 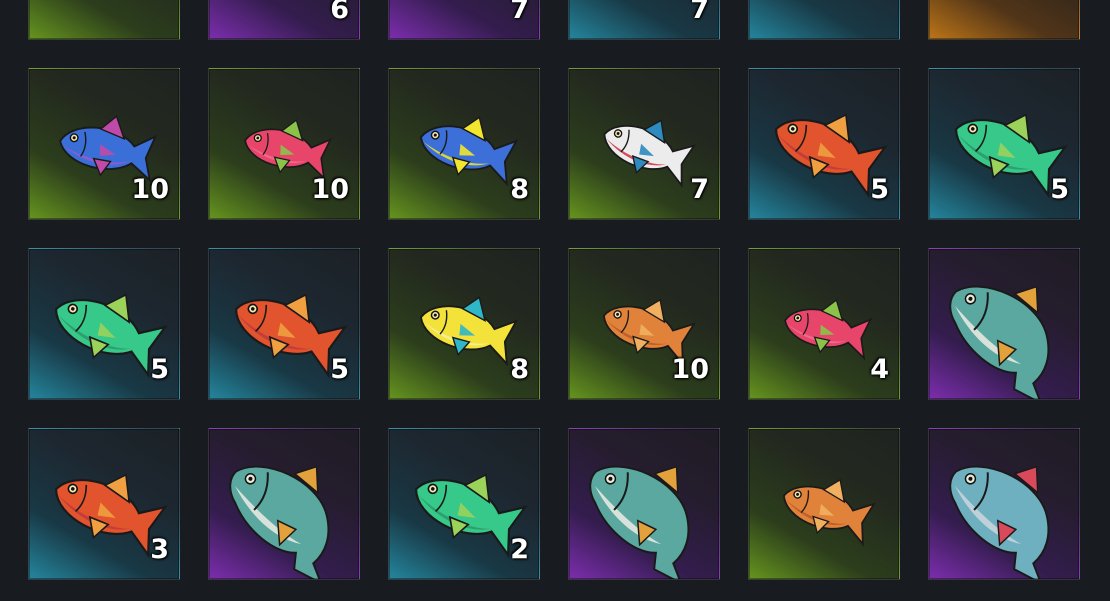 I want to click on item-quantity: 4, so click(x=879, y=369).